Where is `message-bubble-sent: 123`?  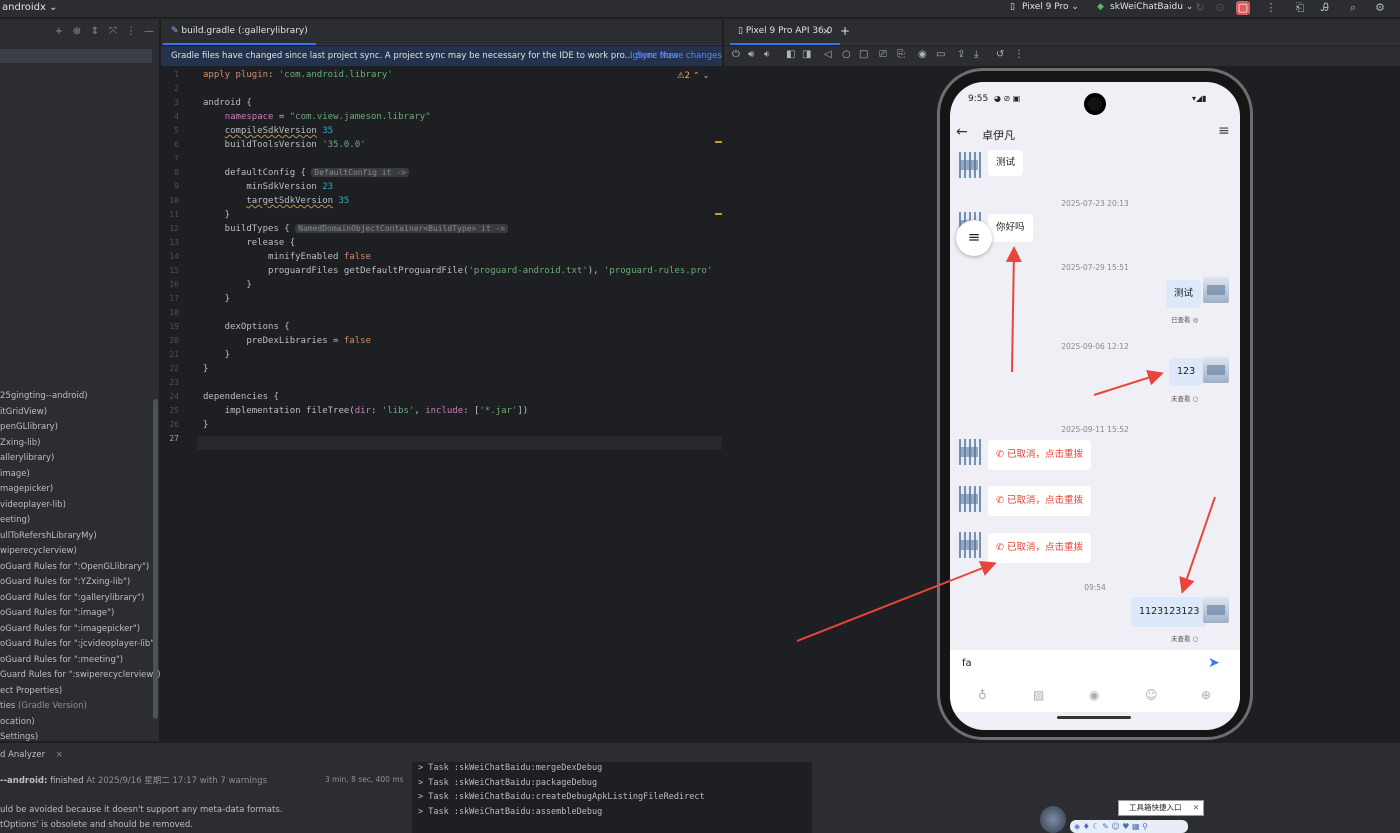 message-bubble-sent: 123 is located at coordinates (1186, 372).